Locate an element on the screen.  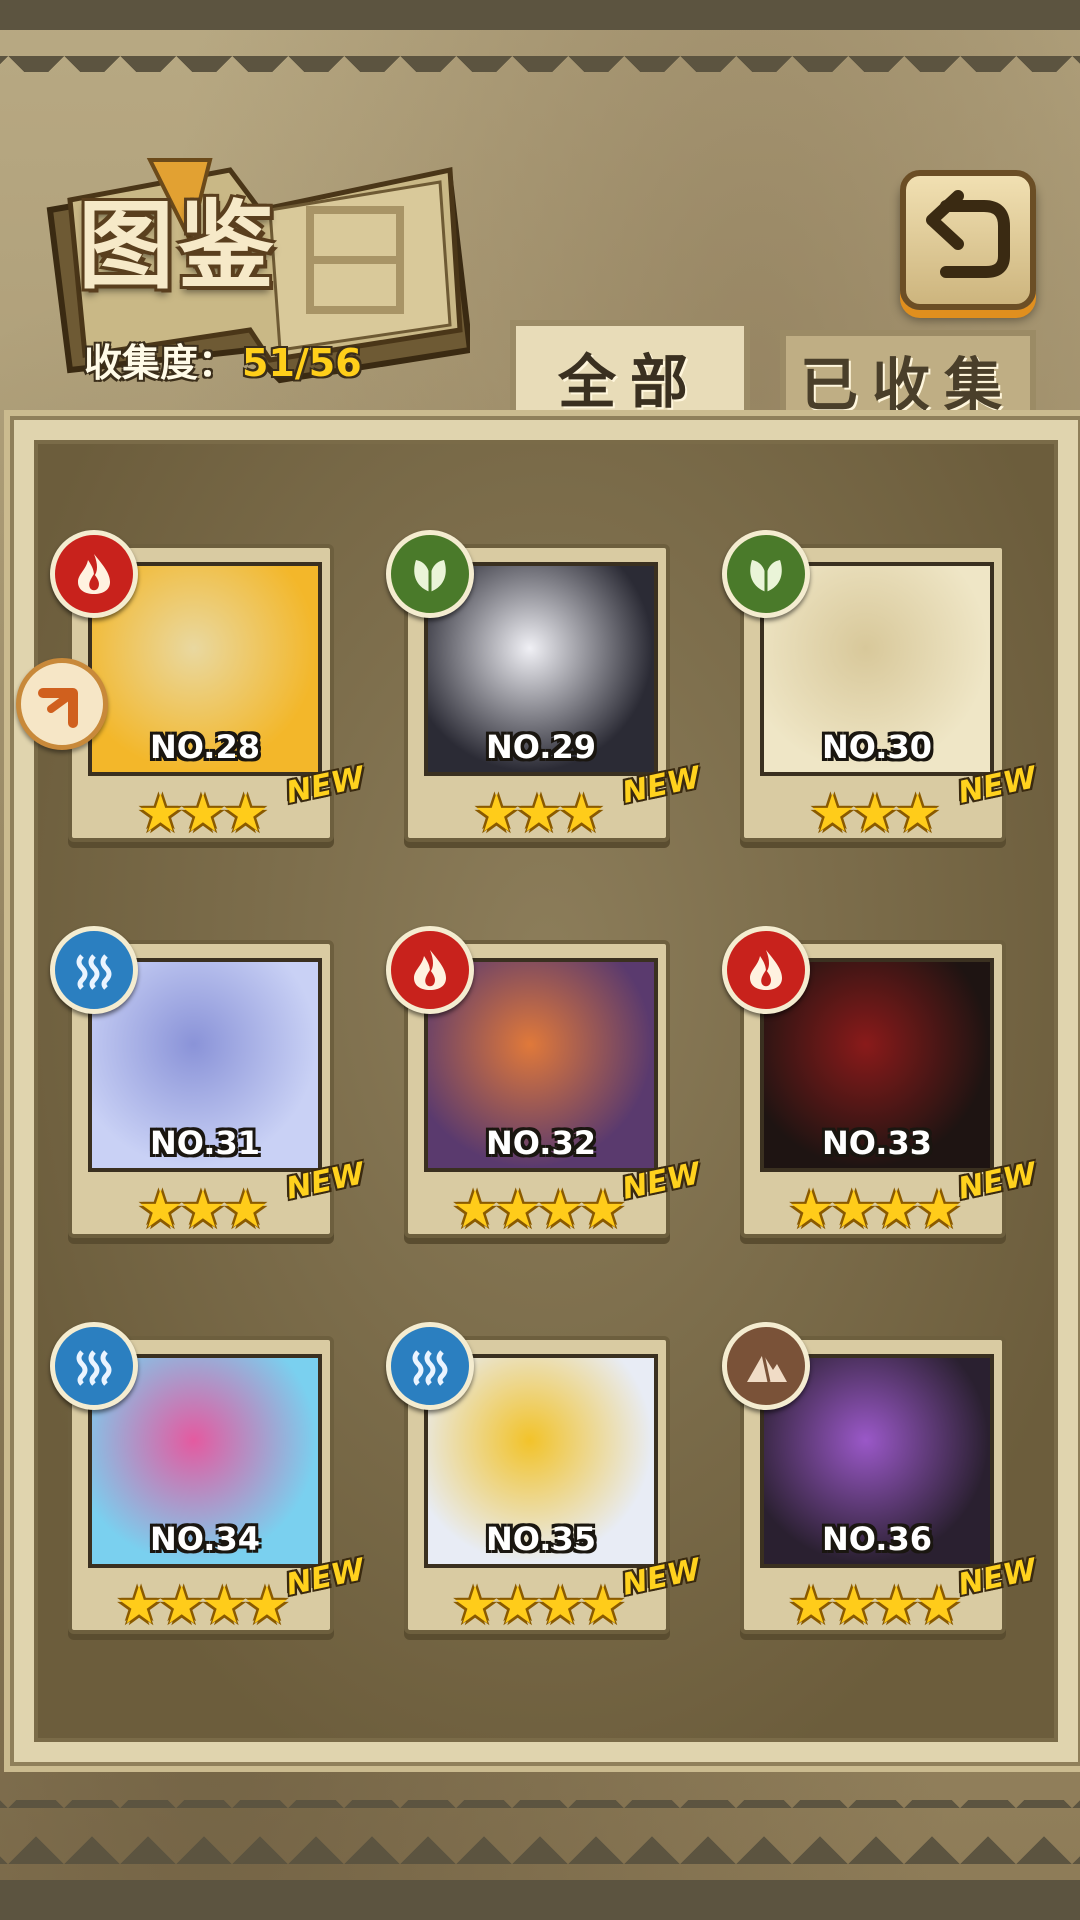
card-number: NO.32 is located at coordinates (541, 1143).